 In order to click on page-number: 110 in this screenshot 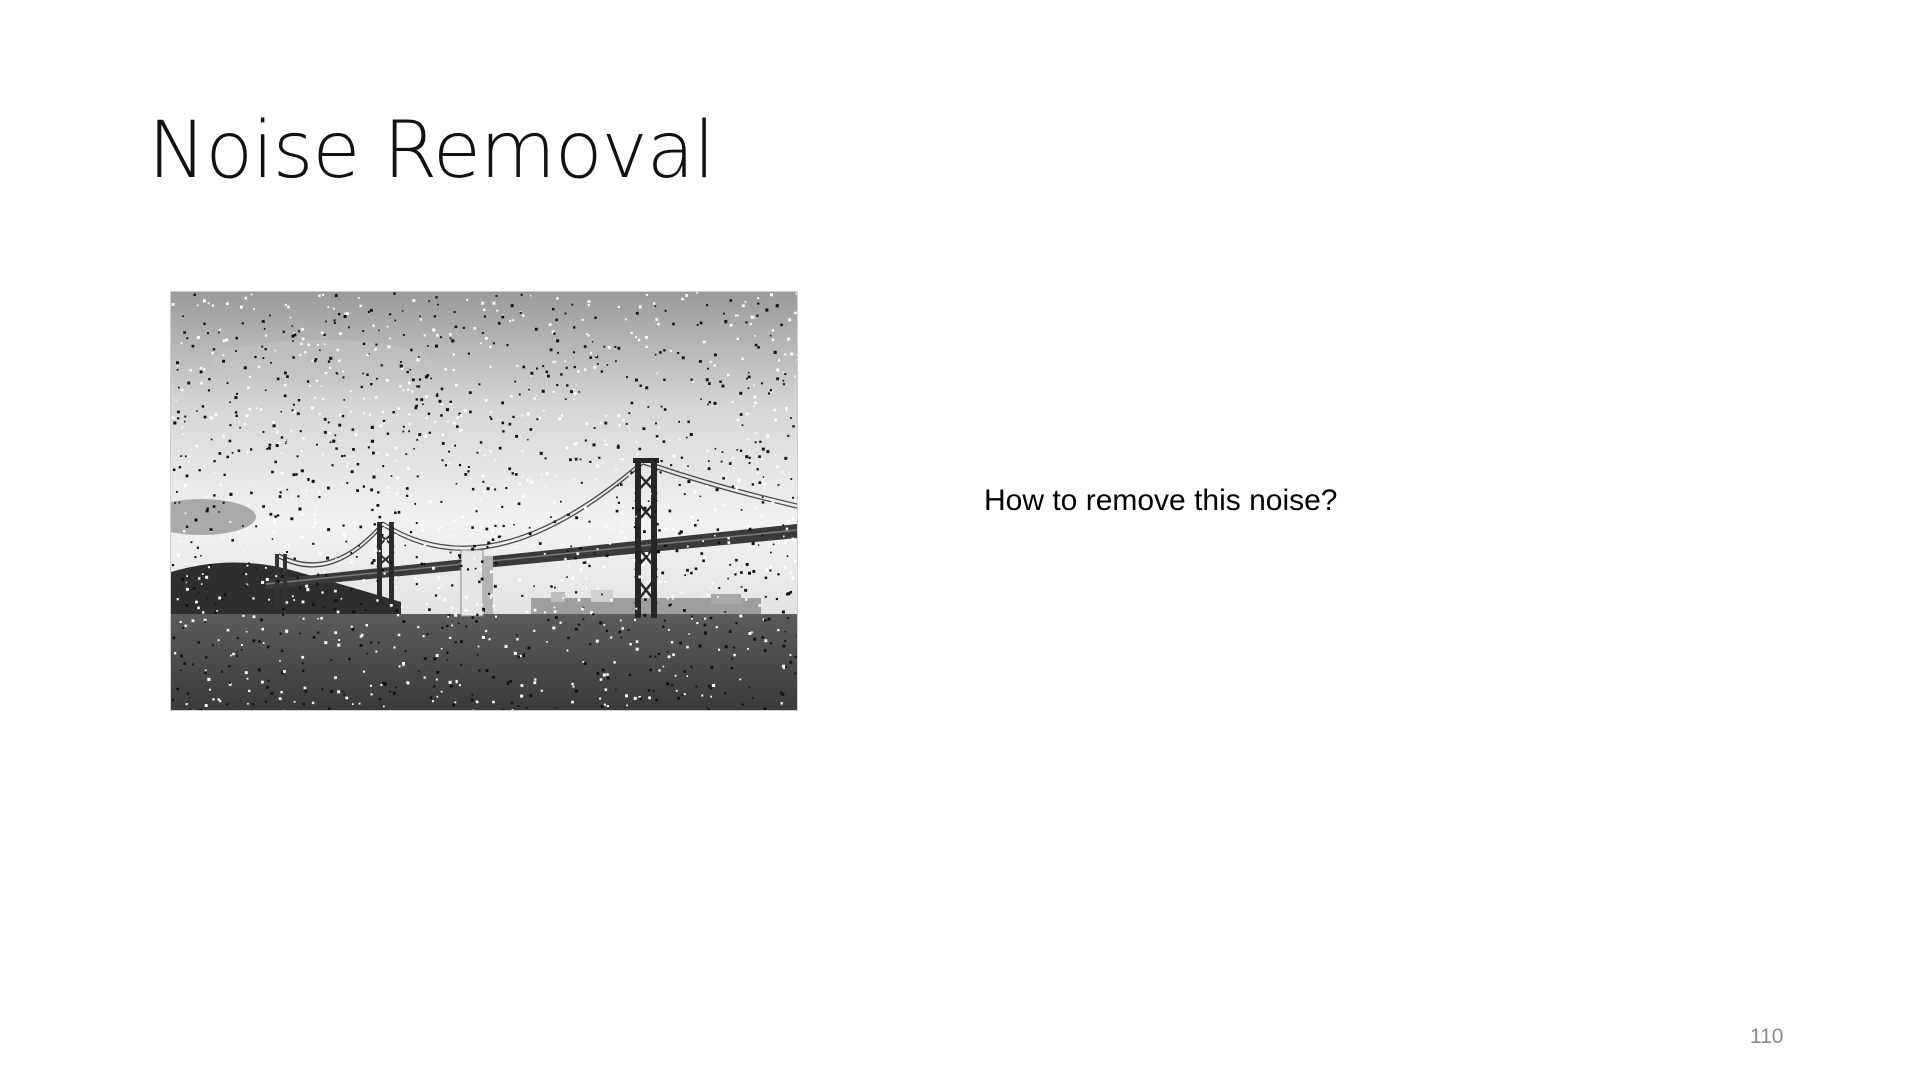, I will do `click(1767, 1036)`.